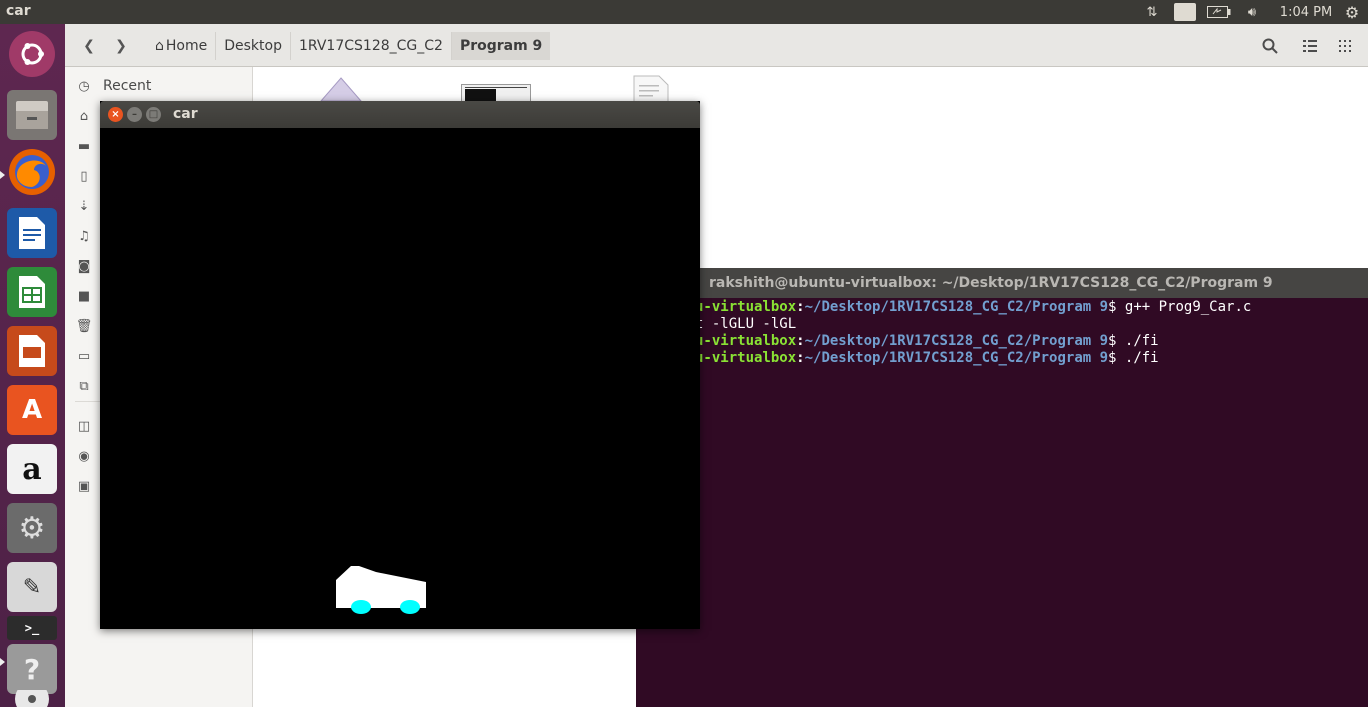 Image resolution: width=1368 pixels, height=707 pixels. Describe the element at coordinates (153, 114) in the screenshot. I see `maximize-icon: □` at that location.